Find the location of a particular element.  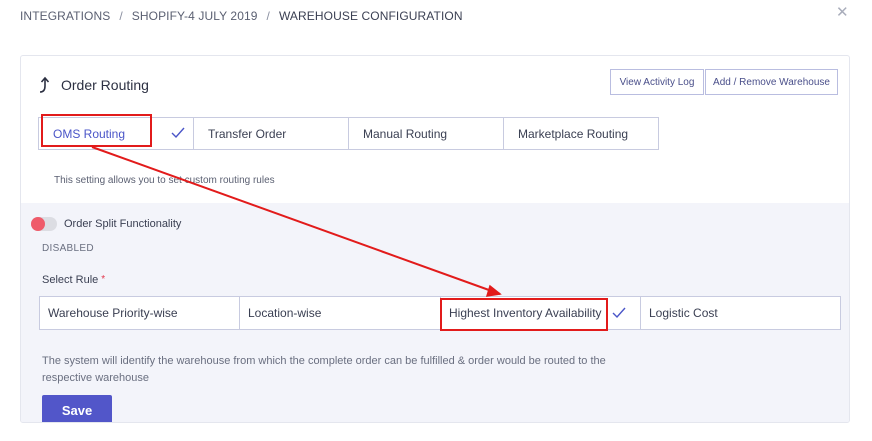

breadcrumb-shopify: SHOPIFY-4 JULY 2019 is located at coordinates (195, 16).